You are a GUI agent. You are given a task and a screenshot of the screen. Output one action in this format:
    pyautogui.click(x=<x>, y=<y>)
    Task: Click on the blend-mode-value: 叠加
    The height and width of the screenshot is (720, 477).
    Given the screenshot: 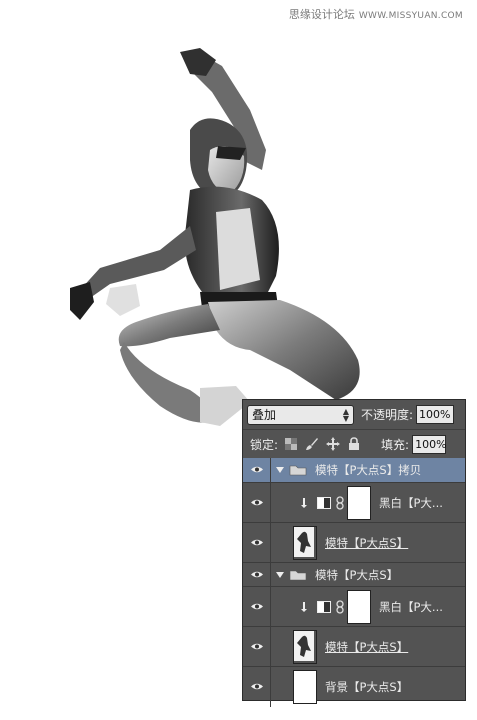 What is the action you would take?
    pyautogui.click(x=264, y=415)
    